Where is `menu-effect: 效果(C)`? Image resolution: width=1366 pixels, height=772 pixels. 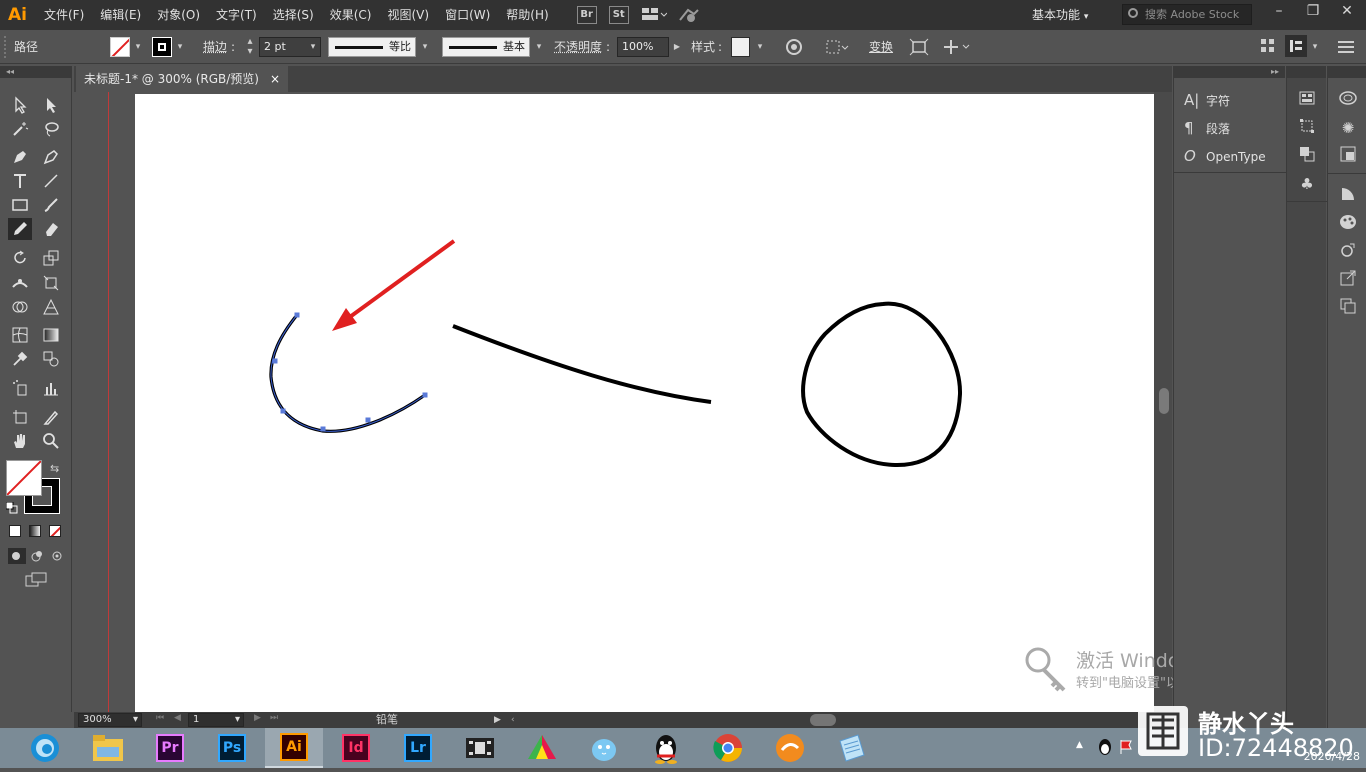
menu-effect: 效果(C) is located at coordinates (351, 15).